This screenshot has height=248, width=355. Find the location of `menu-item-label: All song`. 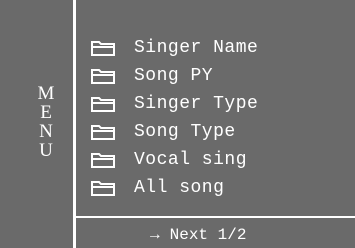

menu-item-label: All song is located at coordinates (179, 188).